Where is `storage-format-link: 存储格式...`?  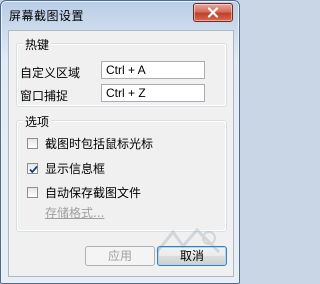
storage-format-link: 存储格式... is located at coordinates (74, 212).